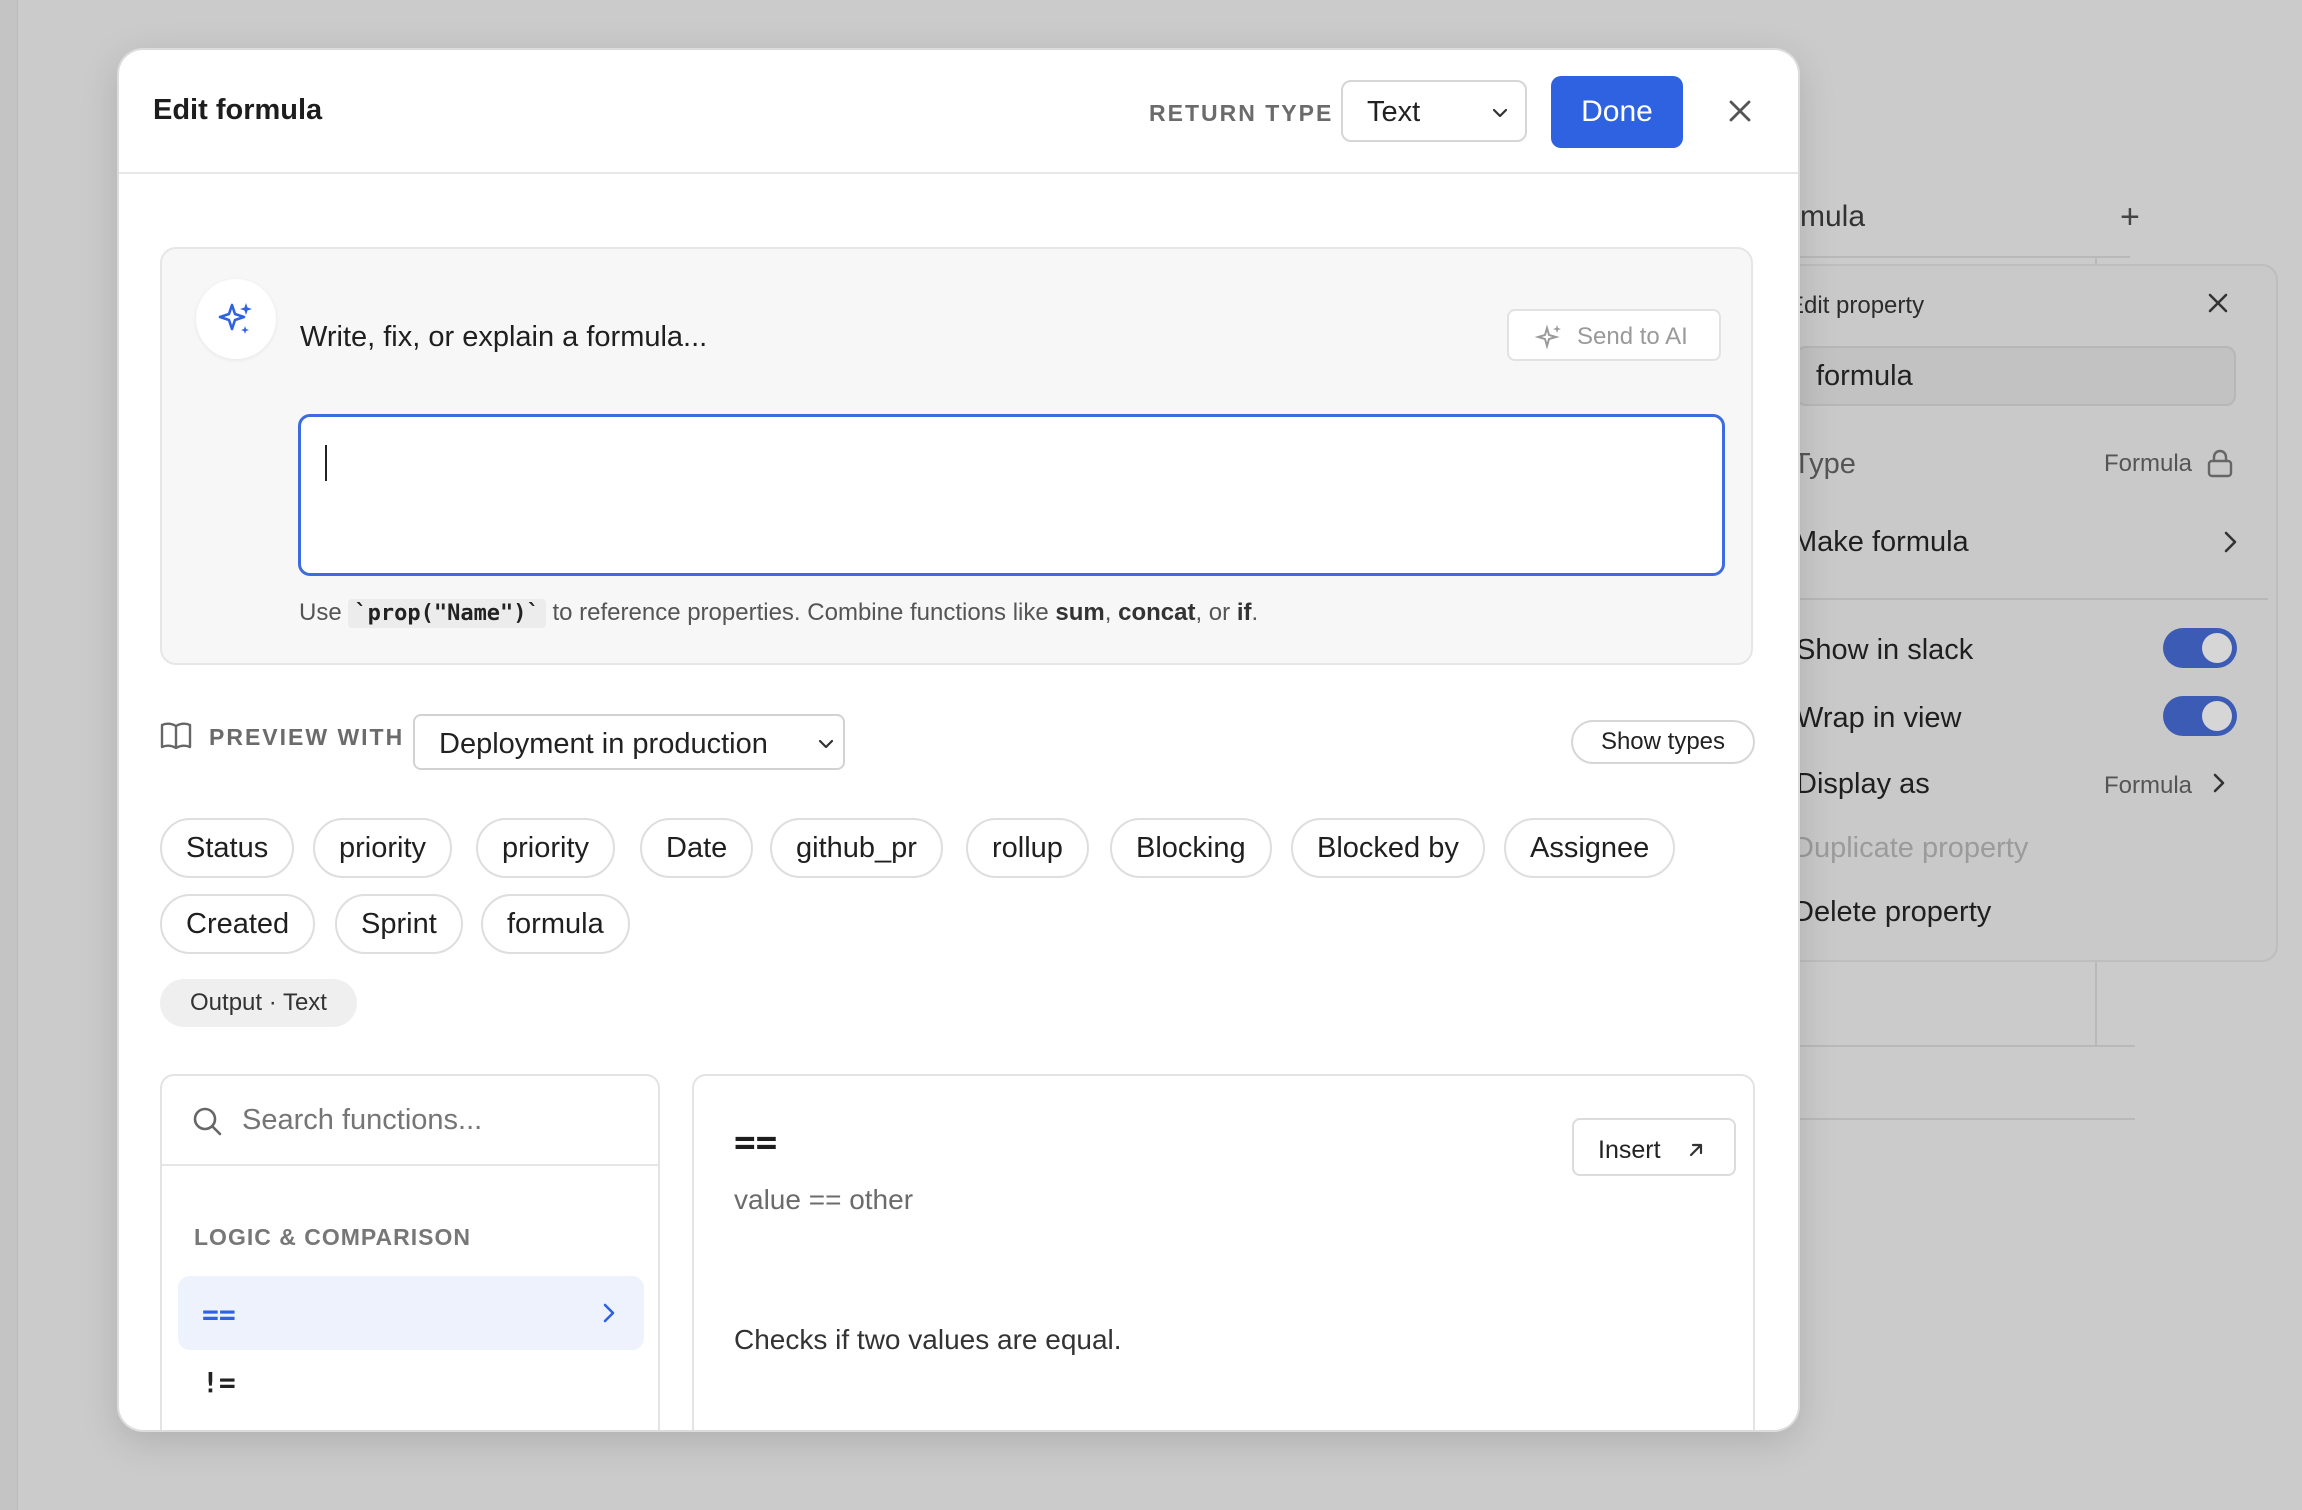 This screenshot has width=2302, height=1510. What do you see at coordinates (326, 463) in the screenshot?
I see `text-caret` at bounding box center [326, 463].